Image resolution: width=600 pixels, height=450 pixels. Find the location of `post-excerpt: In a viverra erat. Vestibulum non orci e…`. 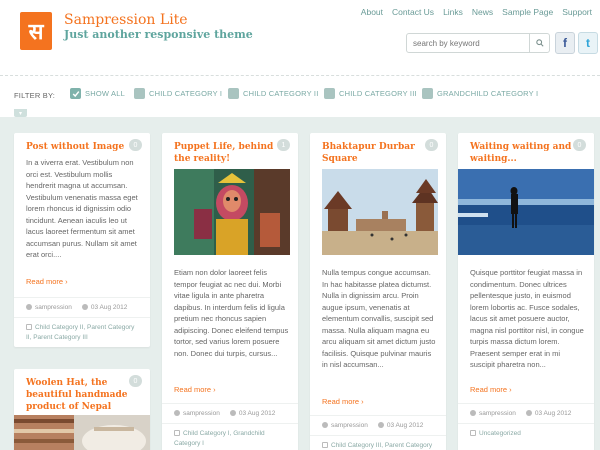

post-excerpt: In a viverra erat. Vestibulum non orci e… is located at coordinates (82, 208).